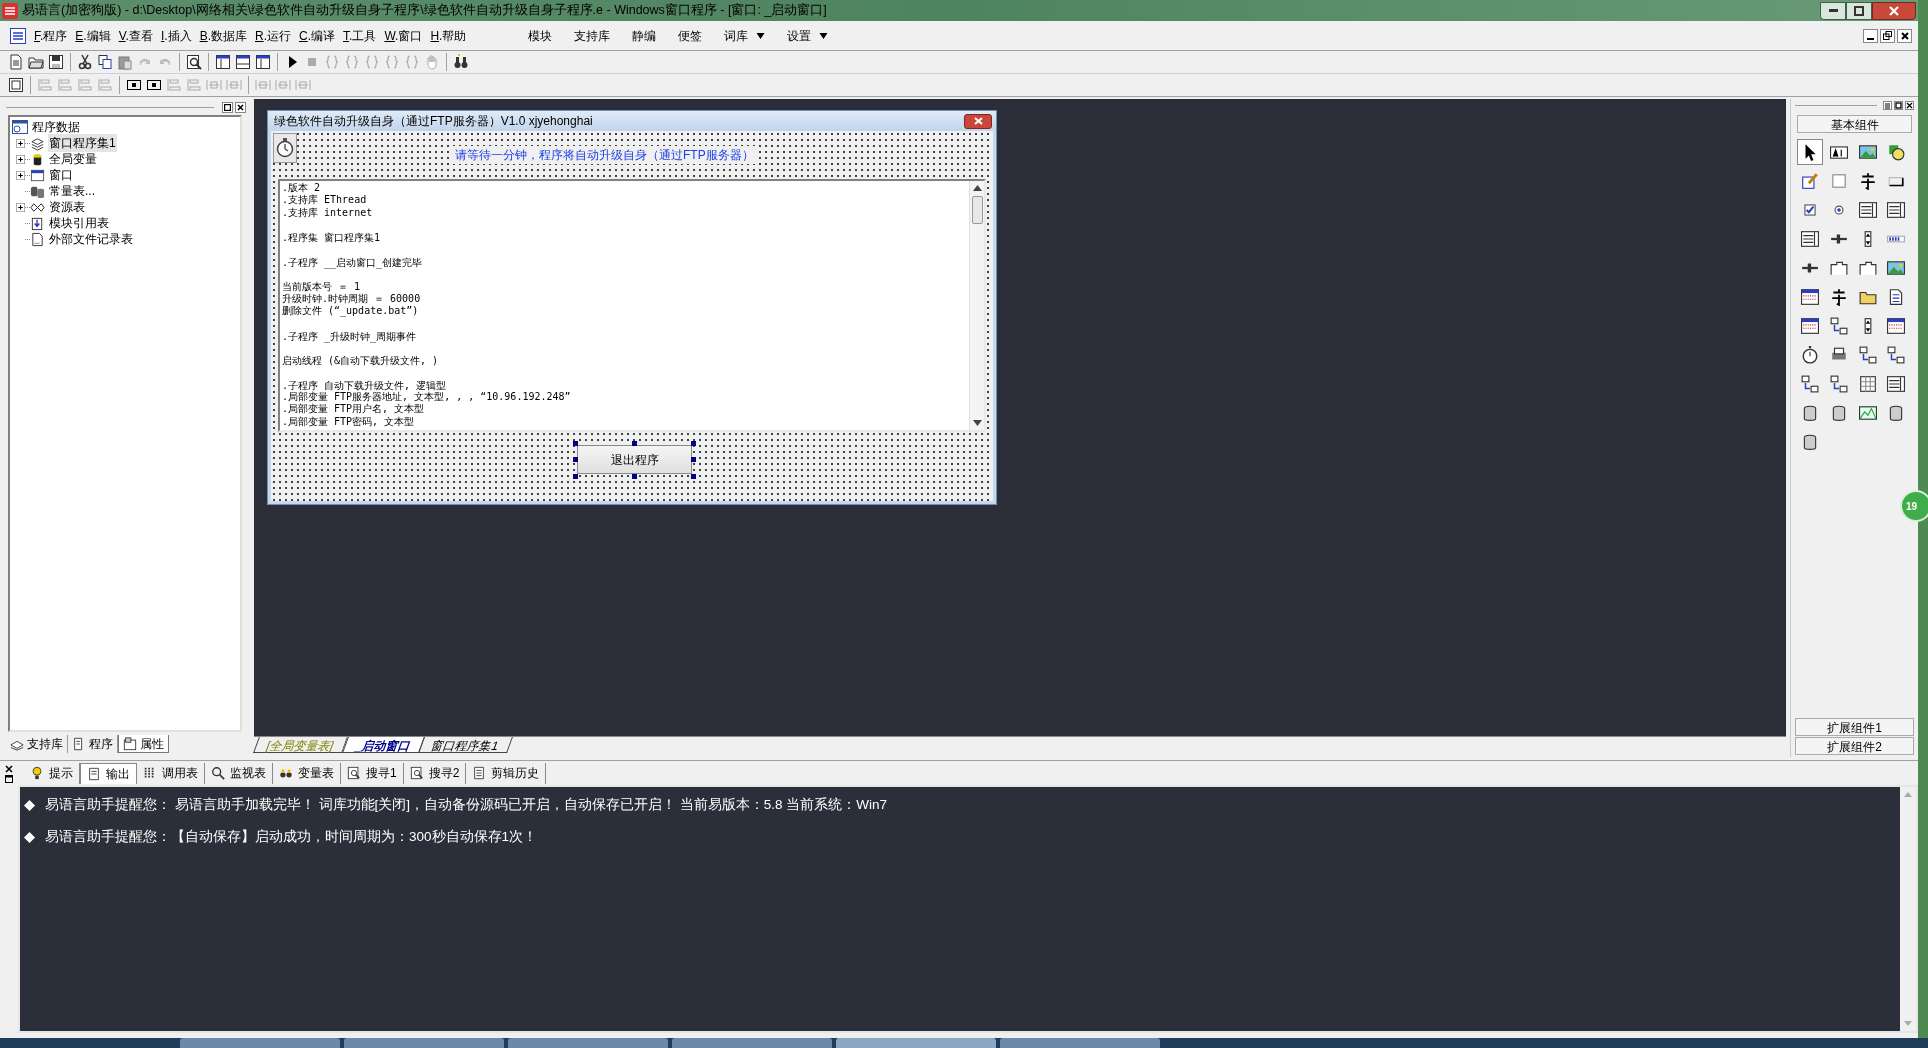  What do you see at coordinates (1867, 384) in the screenshot?
I see `grid-icon` at bounding box center [1867, 384].